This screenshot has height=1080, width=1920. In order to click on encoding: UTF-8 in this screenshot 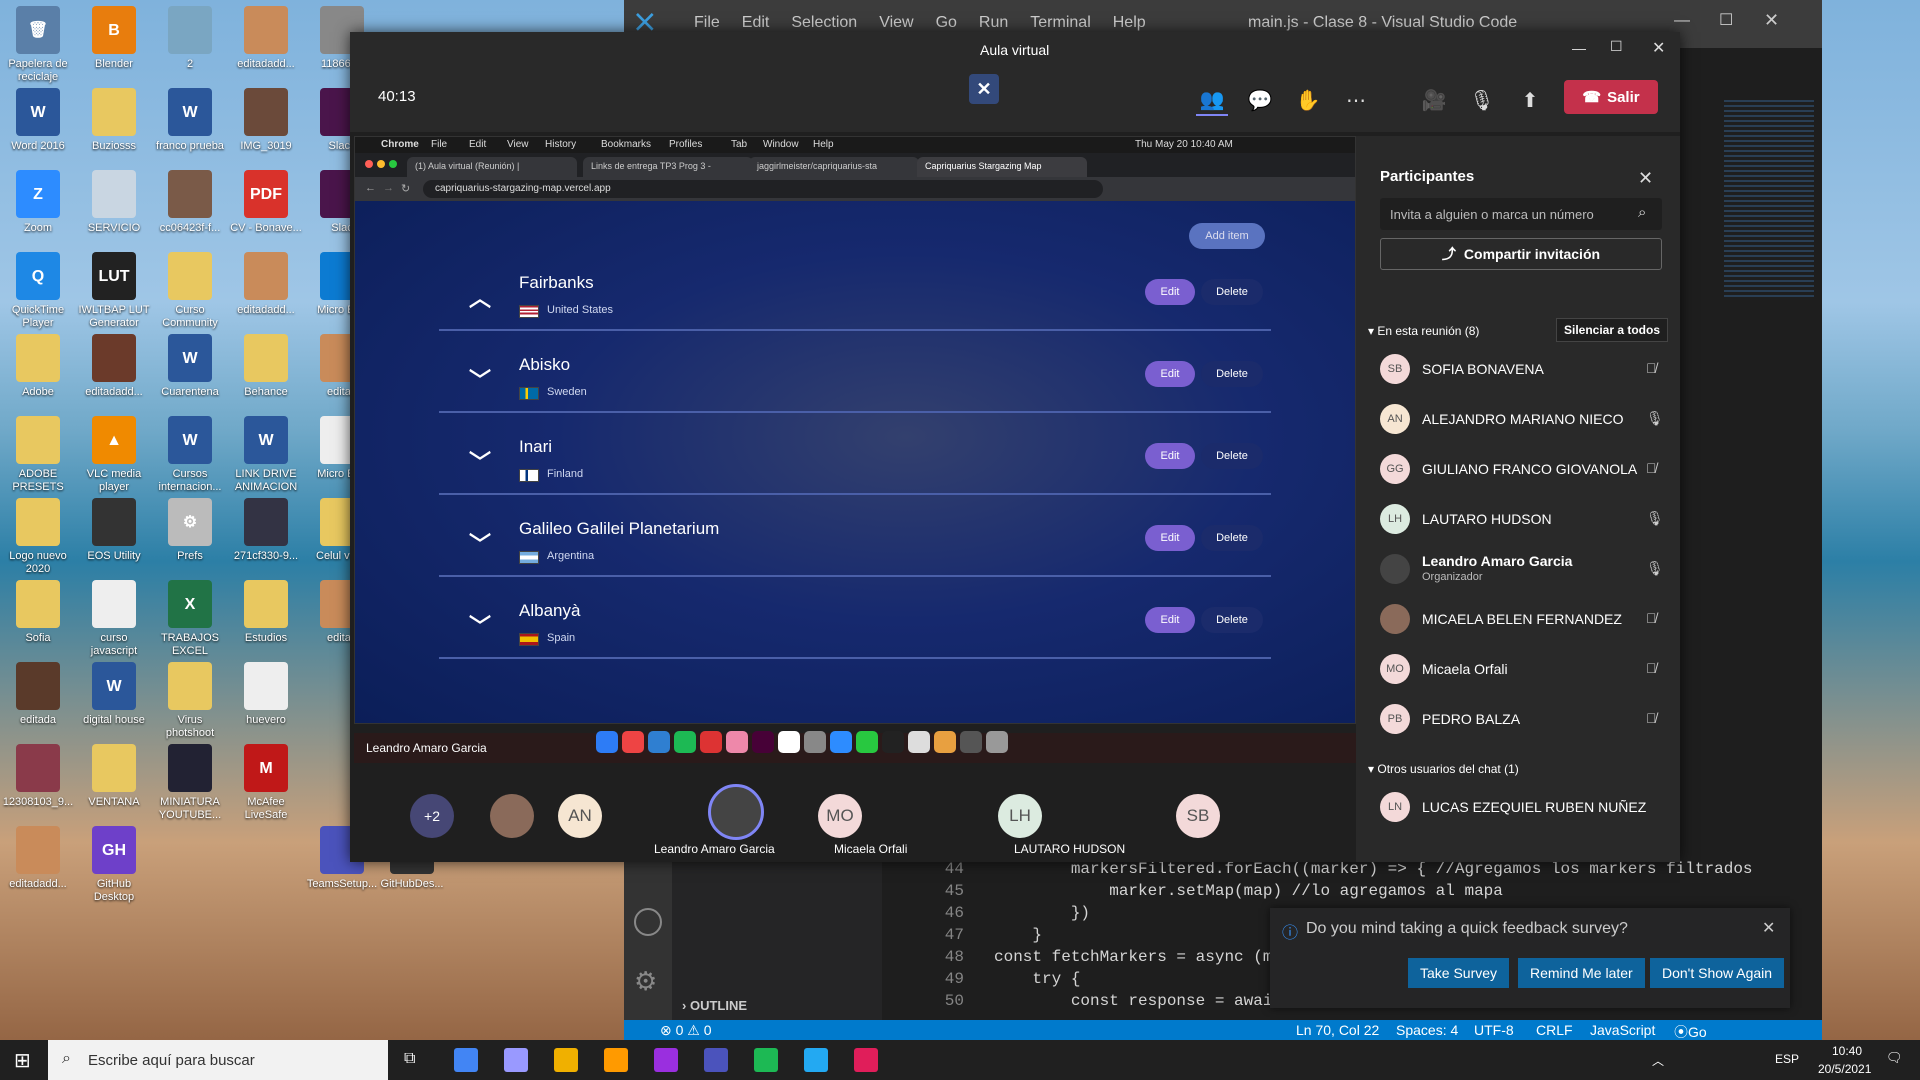, I will do `click(1494, 1030)`.